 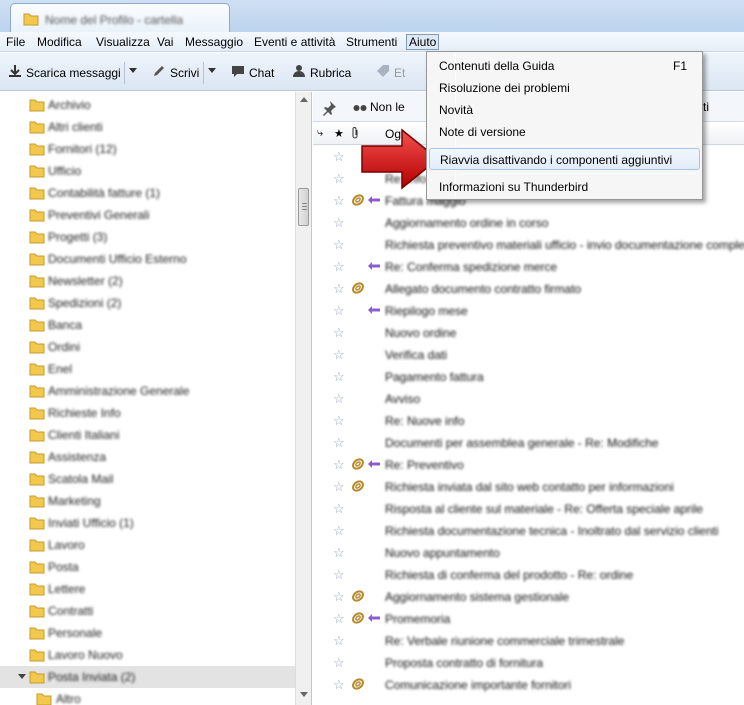 What do you see at coordinates (355, 134) in the screenshot?
I see `attachment-column-icon` at bounding box center [355, 134].